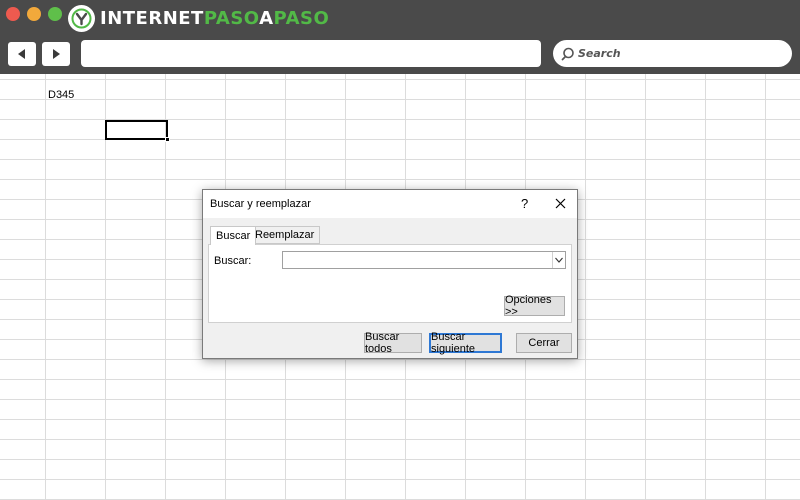 The width and height of the screenshot is (800, 500). What do you see at coordinates (534, 306) in the screenshot?
I see `options-button: Opciones >>` at bounding box center [534, 306].